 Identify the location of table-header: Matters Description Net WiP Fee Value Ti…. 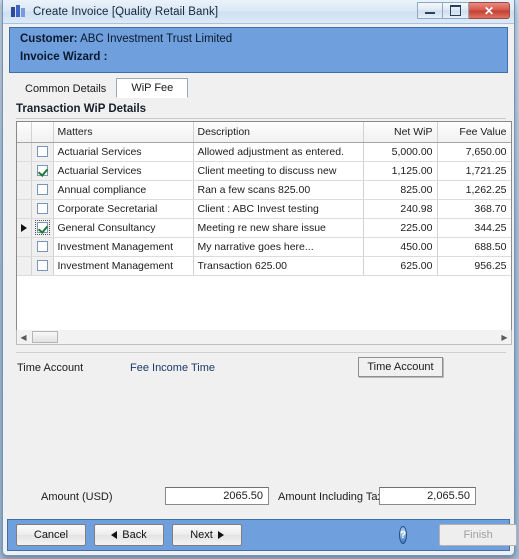
(264, 132).